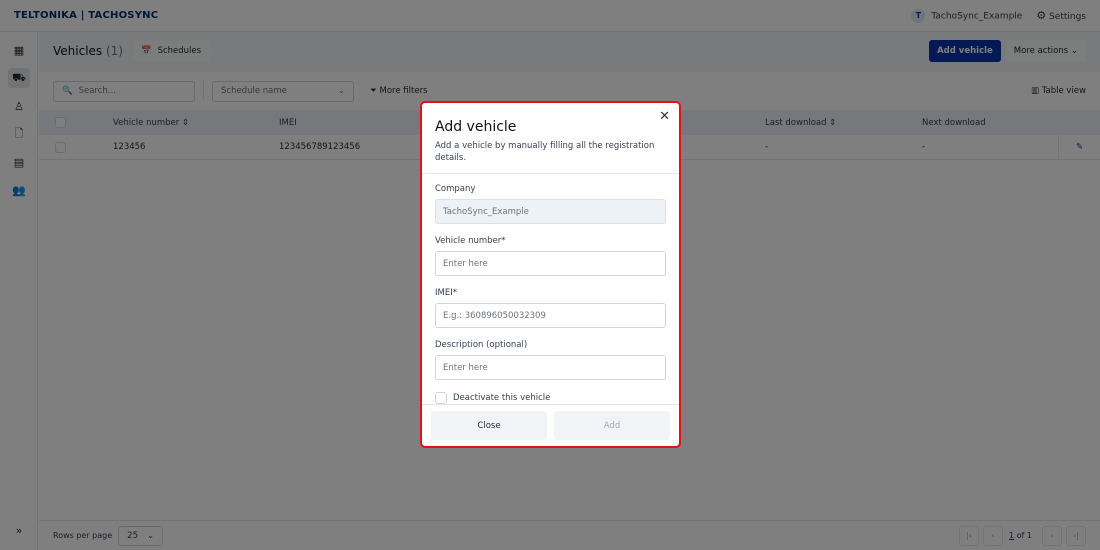  What do you see at coordinates (612, 425) in the screenshot?
I see `add-button: Add` at bounding box center [612, 425].